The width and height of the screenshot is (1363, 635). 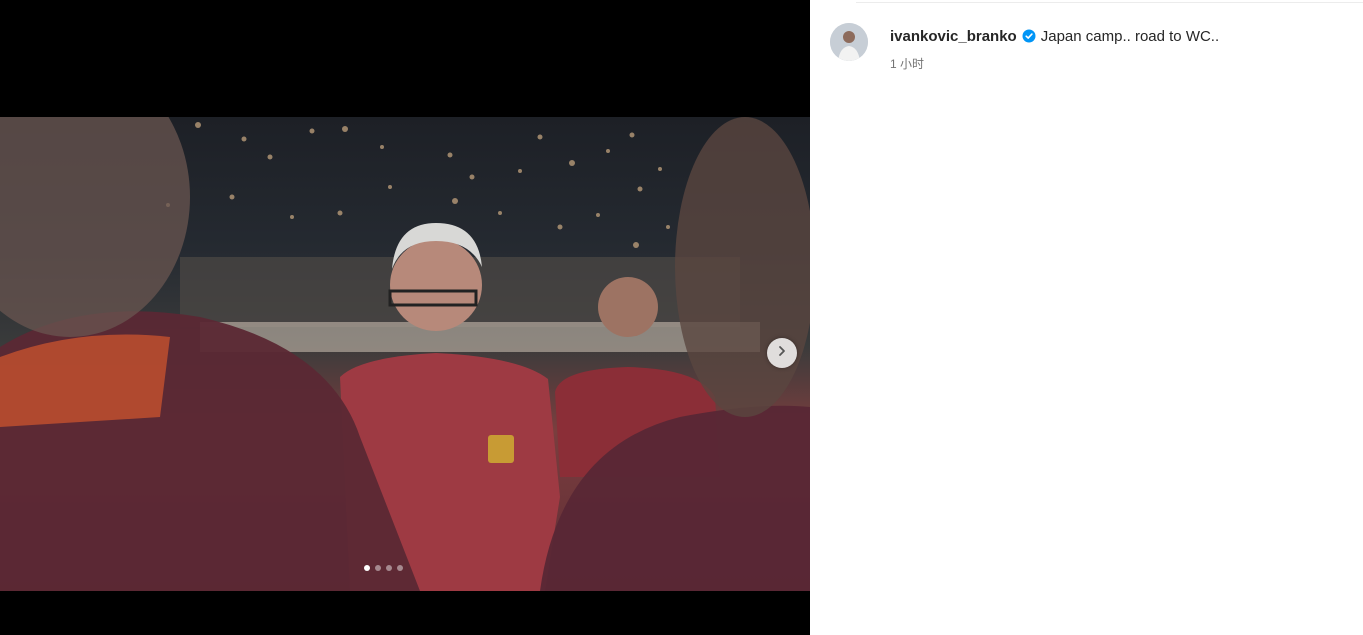 I want to click on avatar, so click(x=849, y=42).